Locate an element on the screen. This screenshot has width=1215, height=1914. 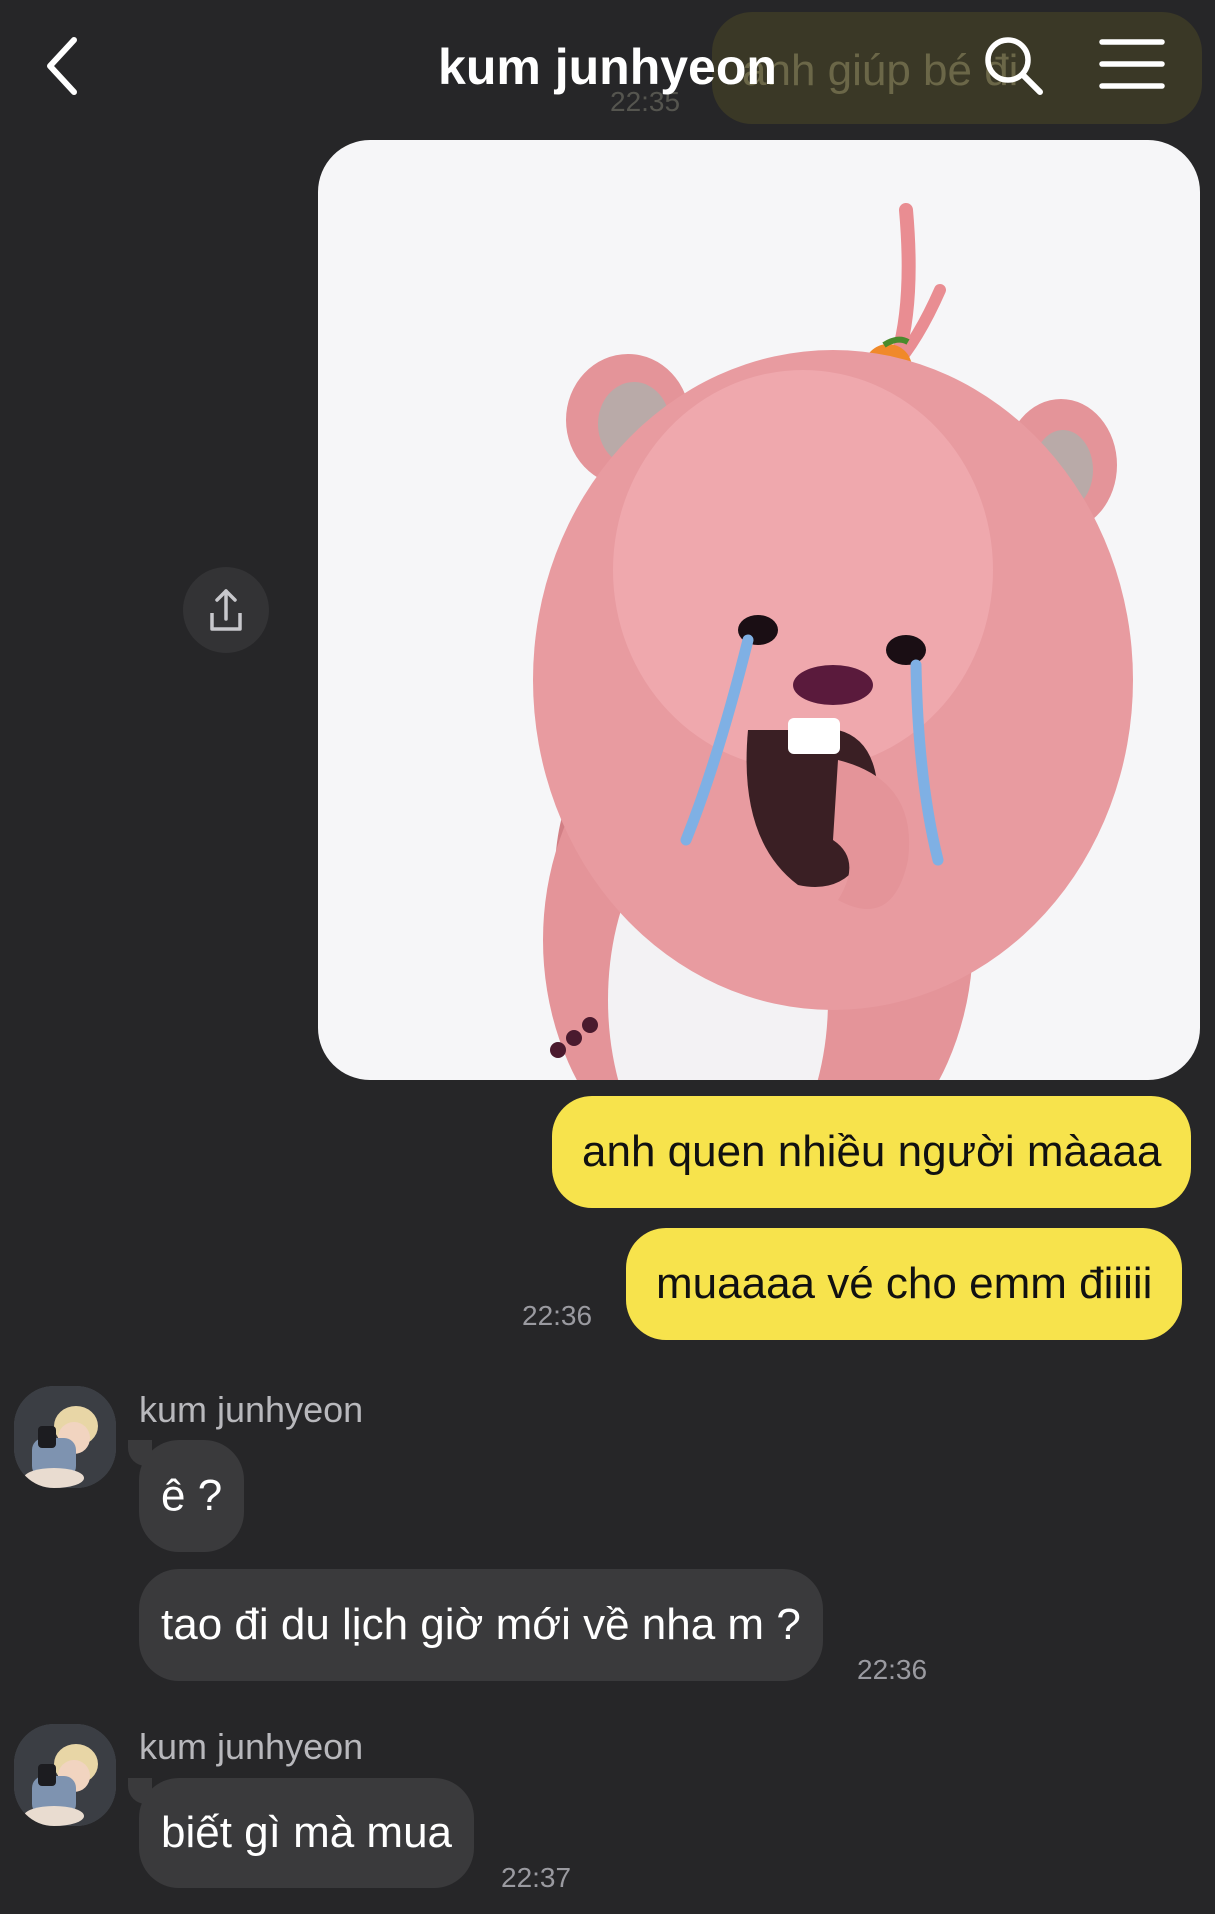
outgoing-message: anh quen nhiều người màaaa is located at coordinates (872, 1152).